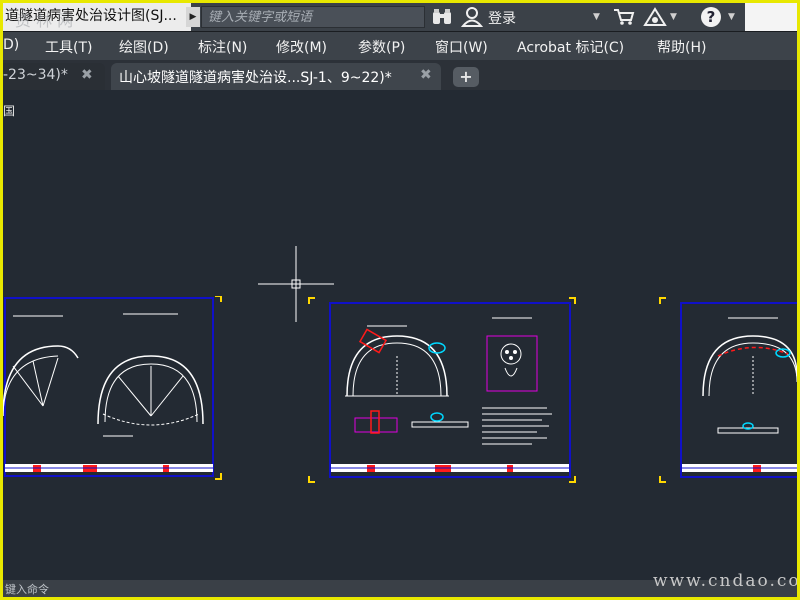 This screenshot has height=600, width=800. Describe the element at coordinates (502, 18) in the screenshot. I see `login-label: 登录` at that location.